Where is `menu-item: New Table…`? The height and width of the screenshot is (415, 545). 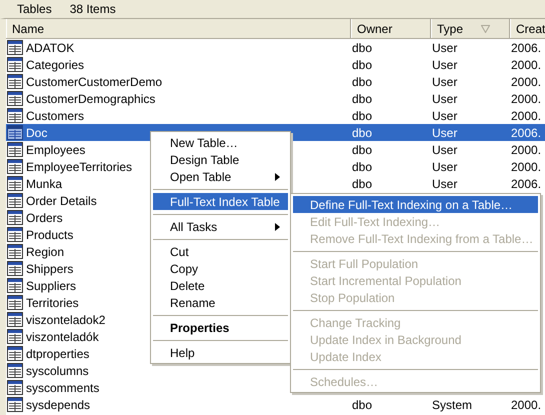
menu-item: New Table… is located at coordinates (220, 142).